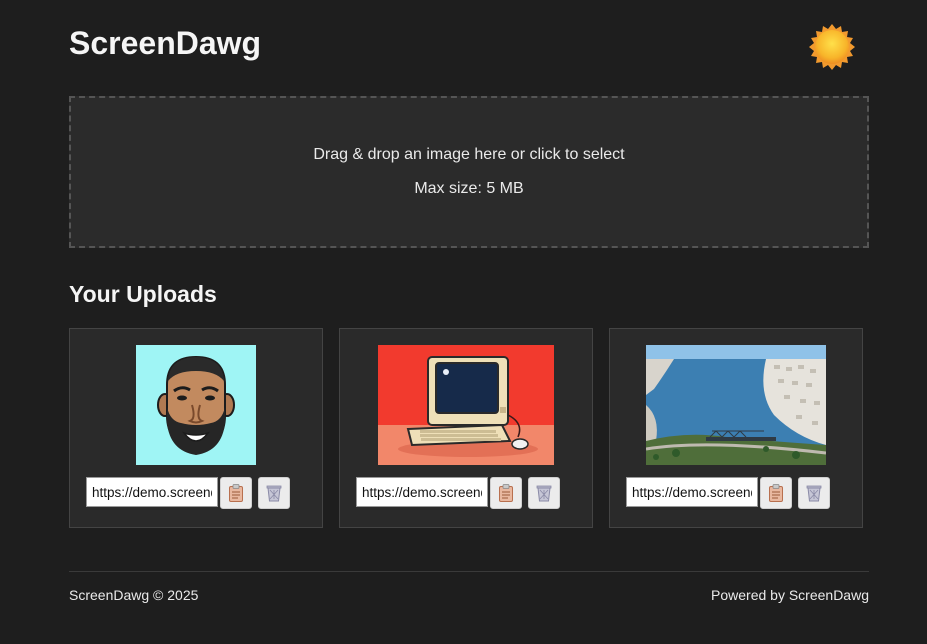  Describe the element at coordinates (469, 587) in the screenshot. I see `footer: ScreenDawg © 2025 Powered by ScreenDawg` at that location.